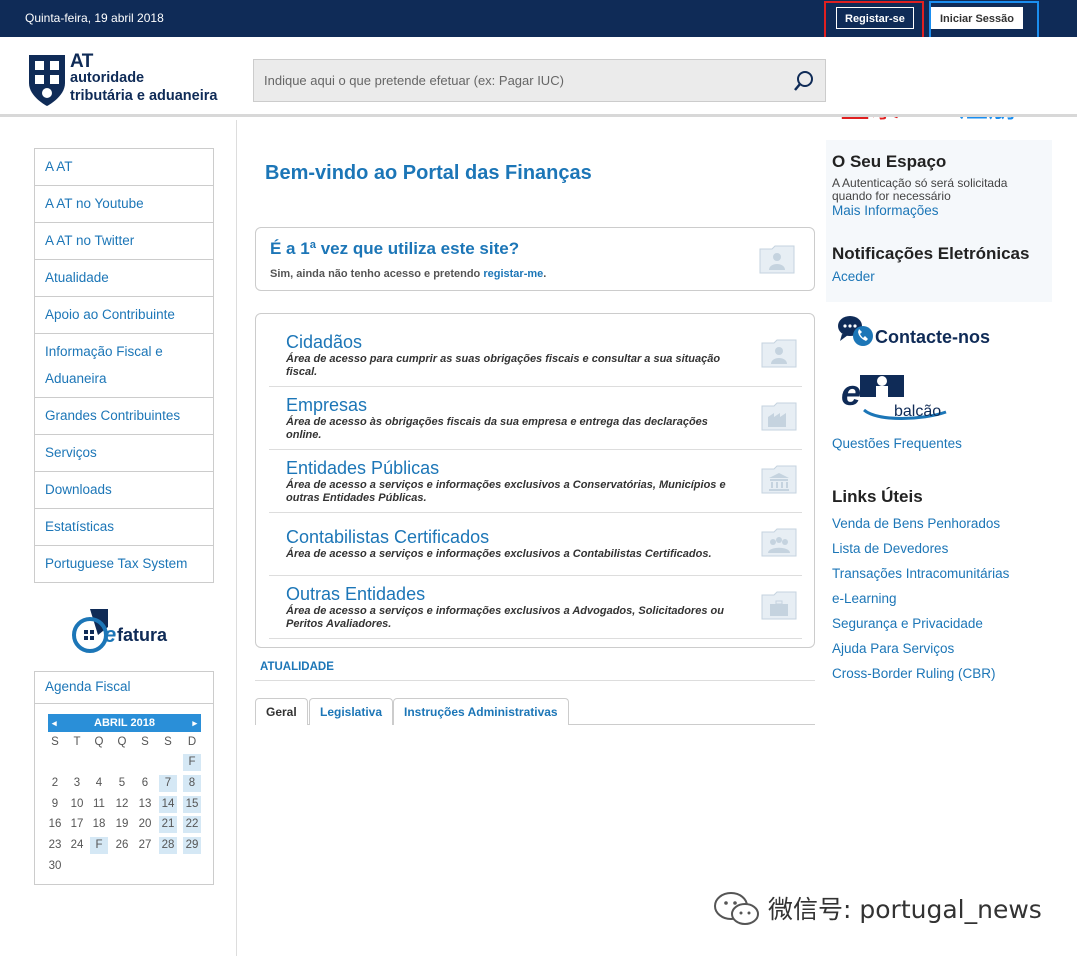 The image size is (1077, 956). Describe the element at coordinates (54, 723) in the screenshot. I see `prev-month-icon: ◂` at that location.